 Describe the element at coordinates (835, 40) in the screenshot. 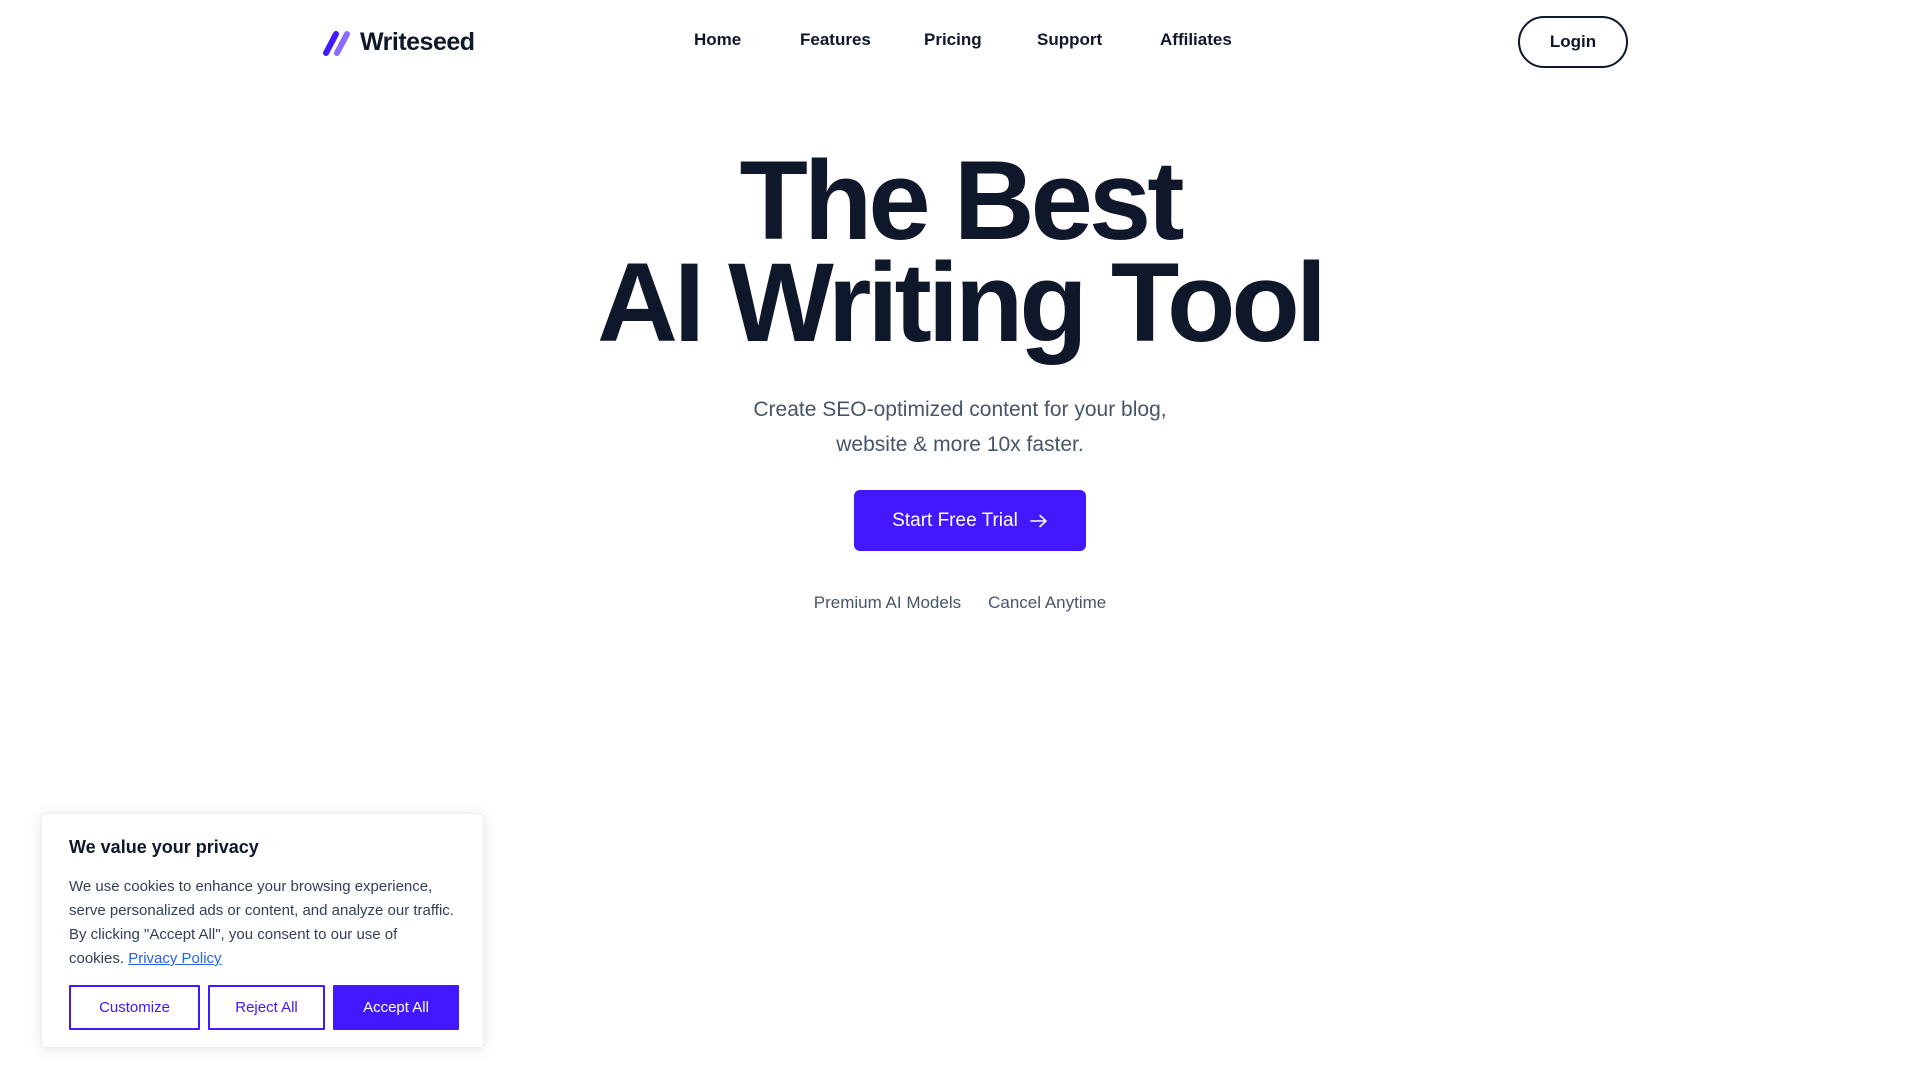

I see `nav-features: Features` at that location.